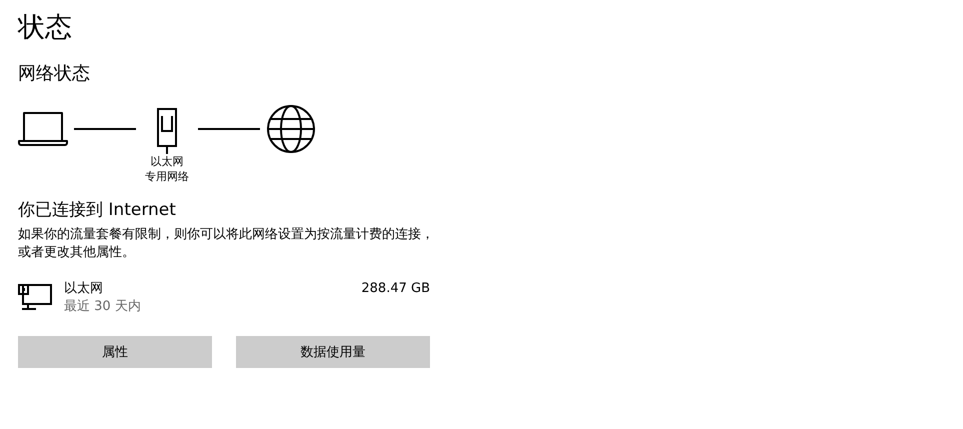 This screenshot has width=963, height=429. I want to click on network-label: 专用网络, so click(167, 176).